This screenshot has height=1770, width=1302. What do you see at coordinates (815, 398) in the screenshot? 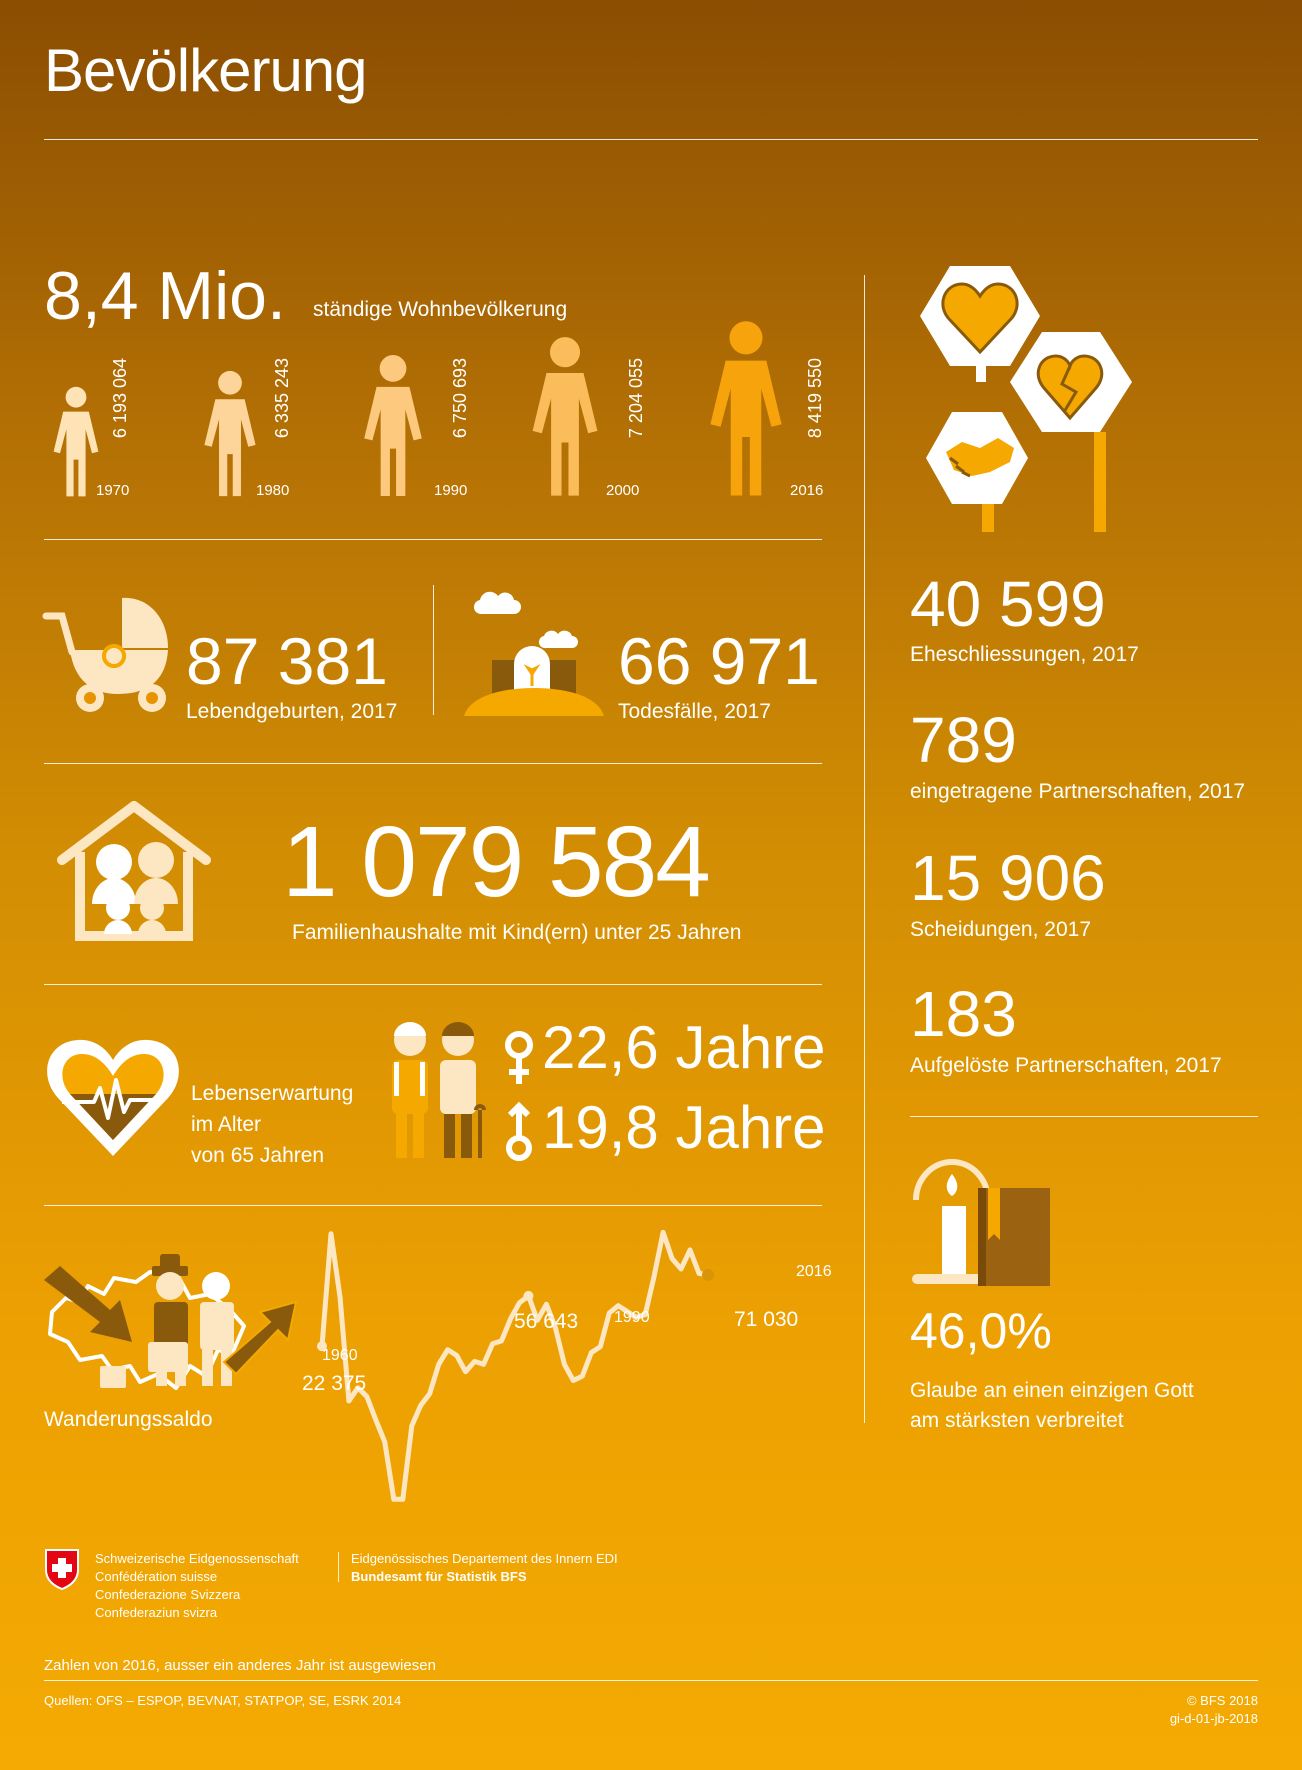
I see `population-value-2016: 8 419 550` at bounding box center [815, 398].